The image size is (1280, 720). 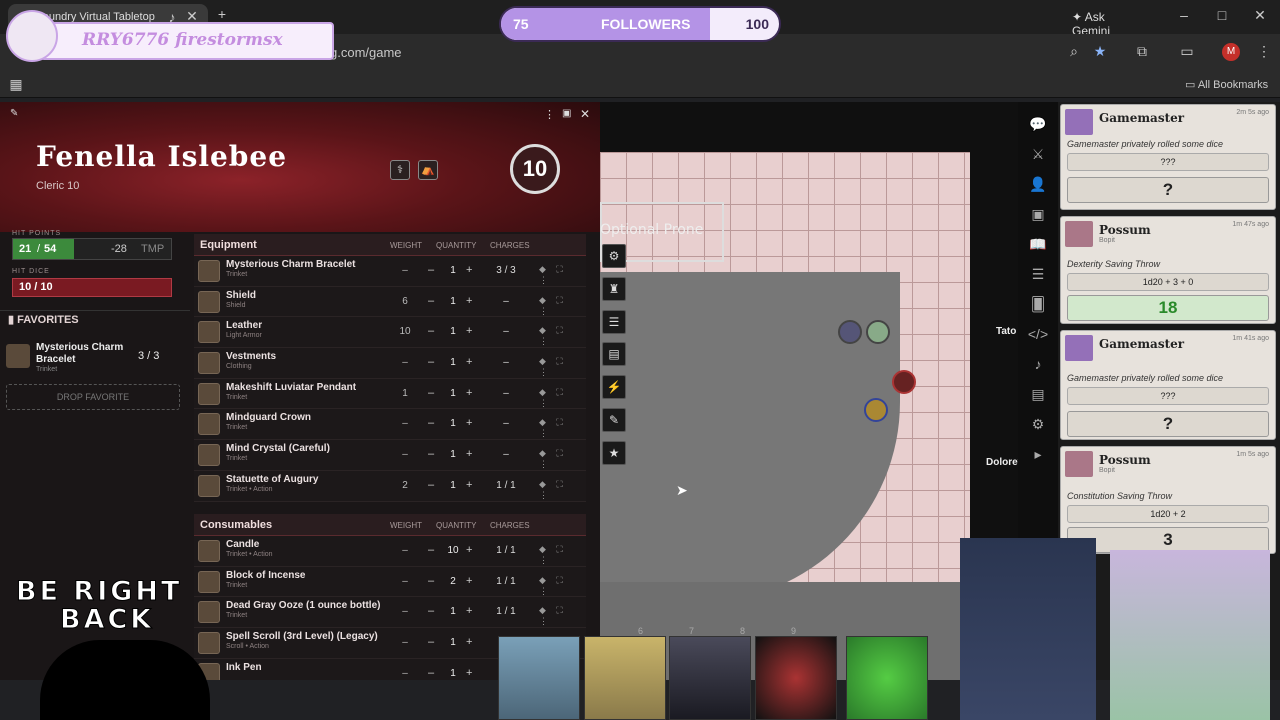 I want to click on notes-tool-icon: ▤, so click(x=614, y=354).